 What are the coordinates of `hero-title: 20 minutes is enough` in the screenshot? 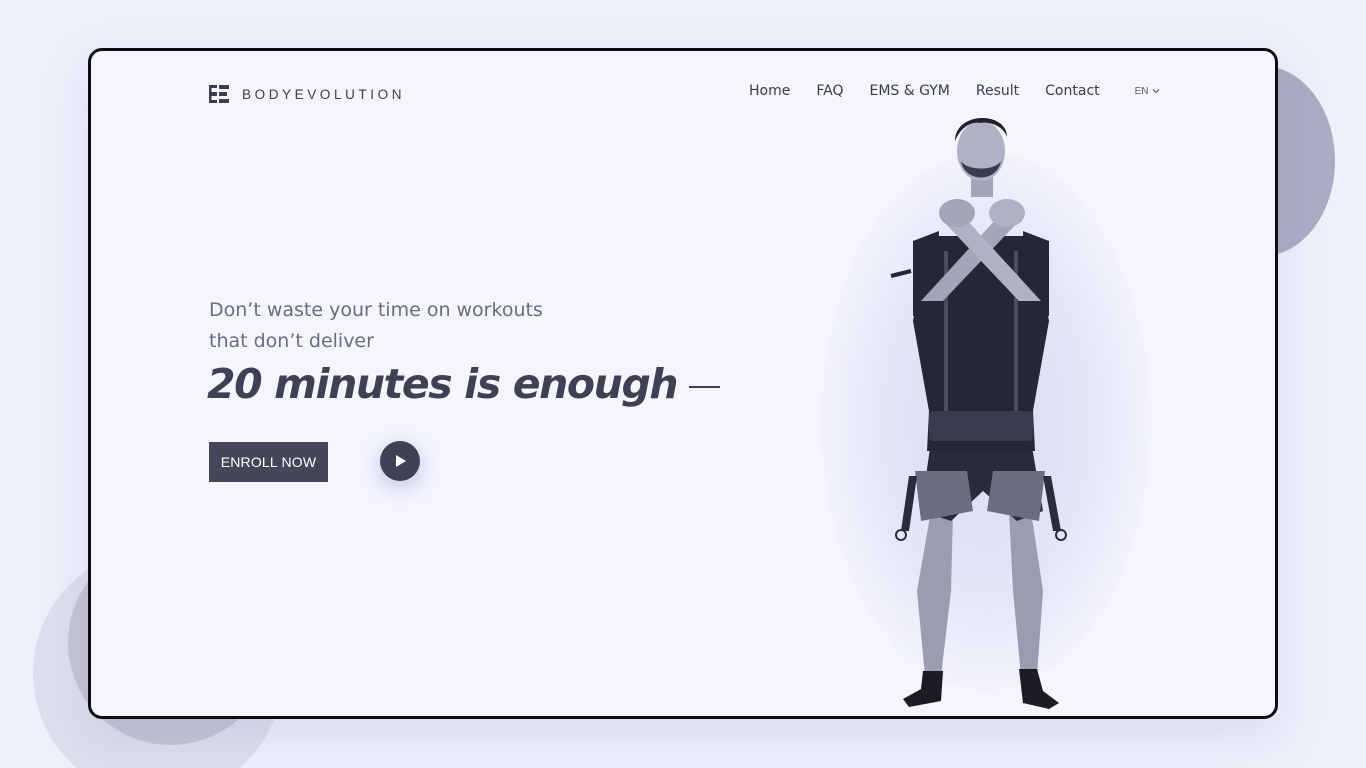 It's located at (464, 384).